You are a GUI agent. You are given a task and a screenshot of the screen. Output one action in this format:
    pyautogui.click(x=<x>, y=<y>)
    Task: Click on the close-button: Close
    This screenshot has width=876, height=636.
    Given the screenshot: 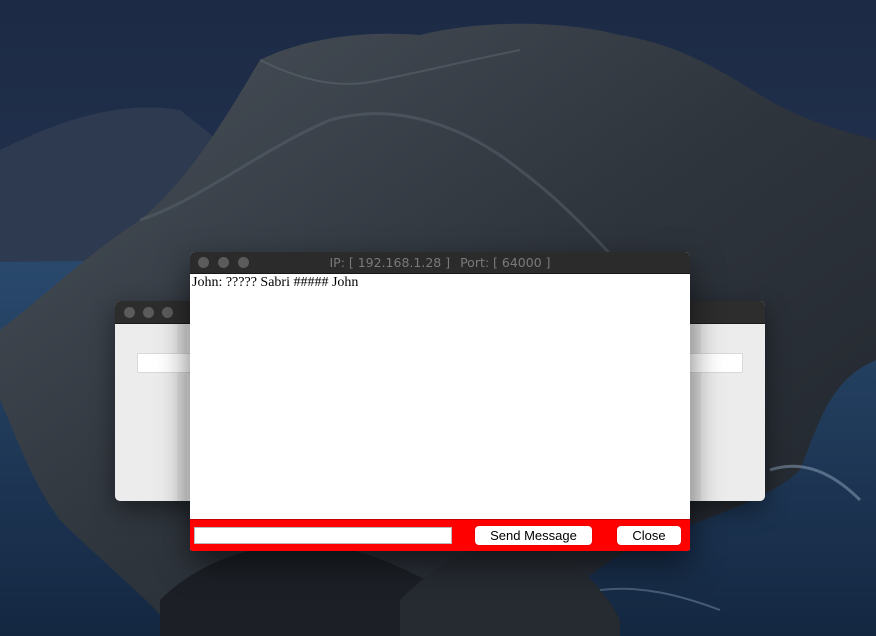 What is the action you would take?
    pyautogui.click(x=649, y=535)
    